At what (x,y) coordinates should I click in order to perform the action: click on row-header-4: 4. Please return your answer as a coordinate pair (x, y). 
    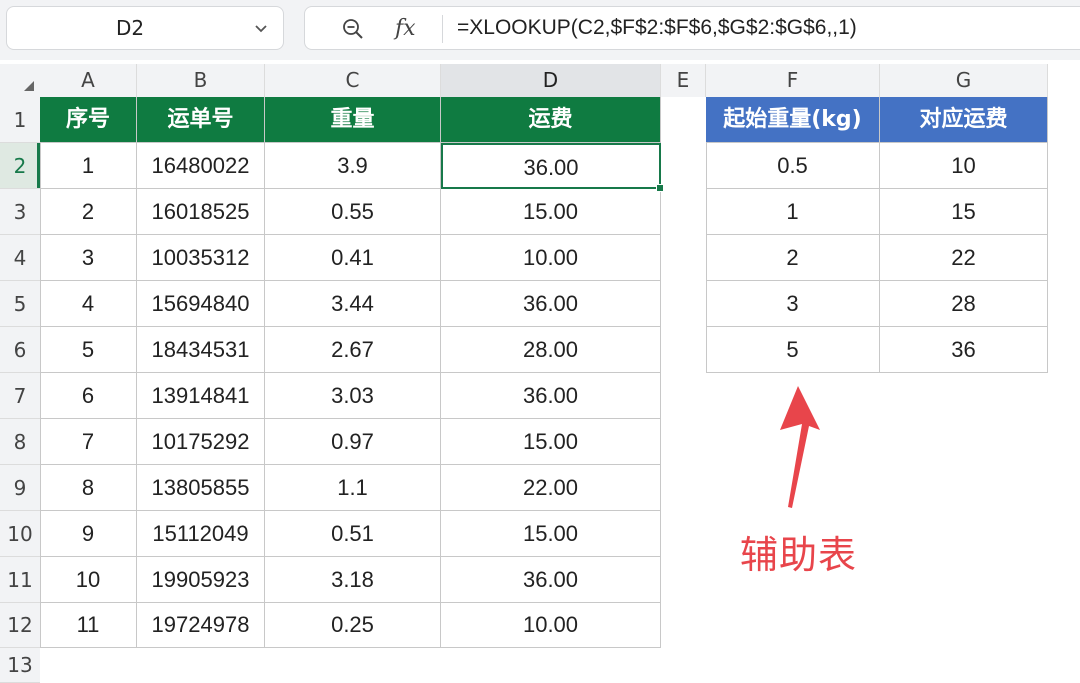
    Looking at the image, I should click on (20, 258).